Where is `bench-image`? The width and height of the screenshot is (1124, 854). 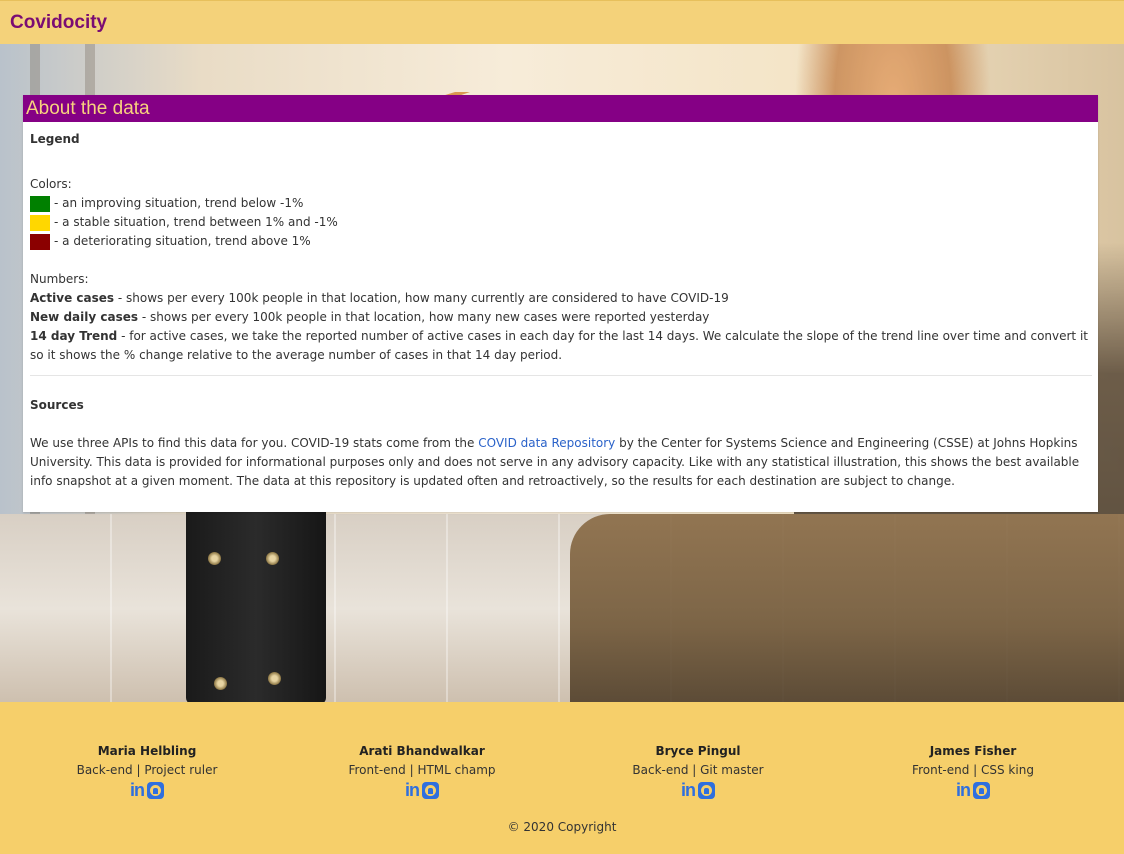
bench-image is located at coordinates (847, 608).